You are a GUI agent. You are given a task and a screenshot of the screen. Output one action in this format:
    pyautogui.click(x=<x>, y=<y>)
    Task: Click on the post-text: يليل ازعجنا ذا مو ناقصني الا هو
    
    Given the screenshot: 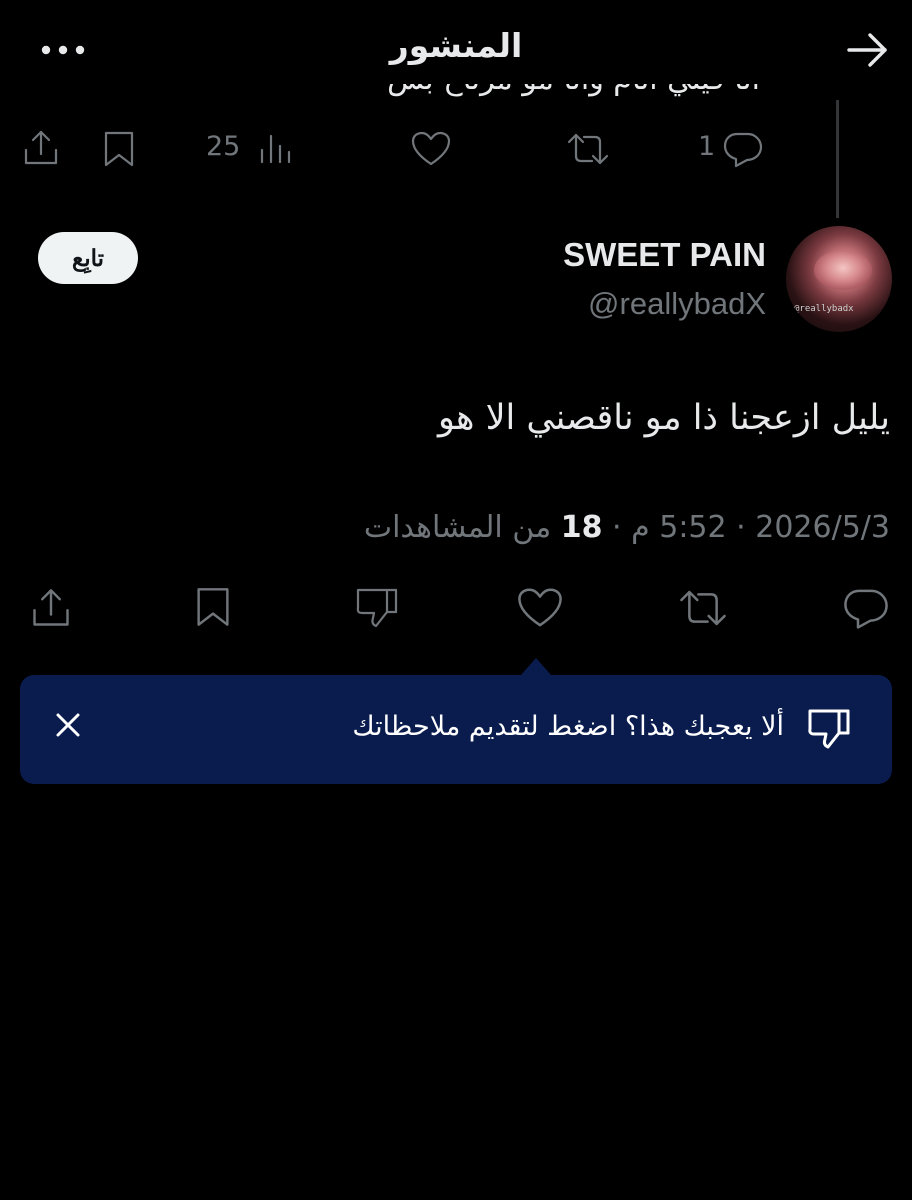 What is the action you would take?
    pyautogui.click(x=663, y=418)
    